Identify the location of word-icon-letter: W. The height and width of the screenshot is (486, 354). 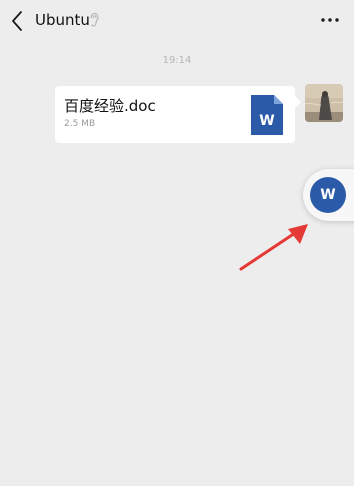
(266, 121).